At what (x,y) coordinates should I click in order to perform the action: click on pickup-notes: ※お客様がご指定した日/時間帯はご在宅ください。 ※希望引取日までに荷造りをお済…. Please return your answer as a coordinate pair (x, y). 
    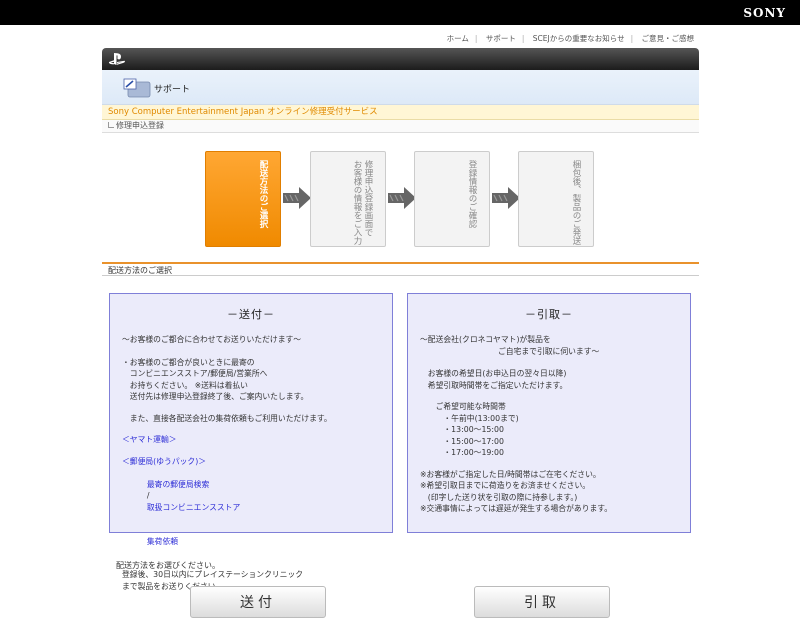
    Looking at the image, I should click on (516, 491).